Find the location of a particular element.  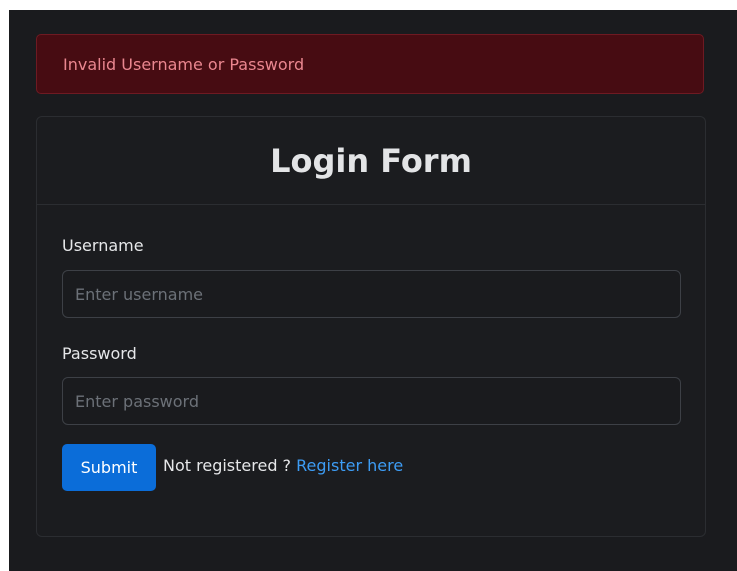

register-line: Not registered ? Register here is located at coordinates (283, 465).